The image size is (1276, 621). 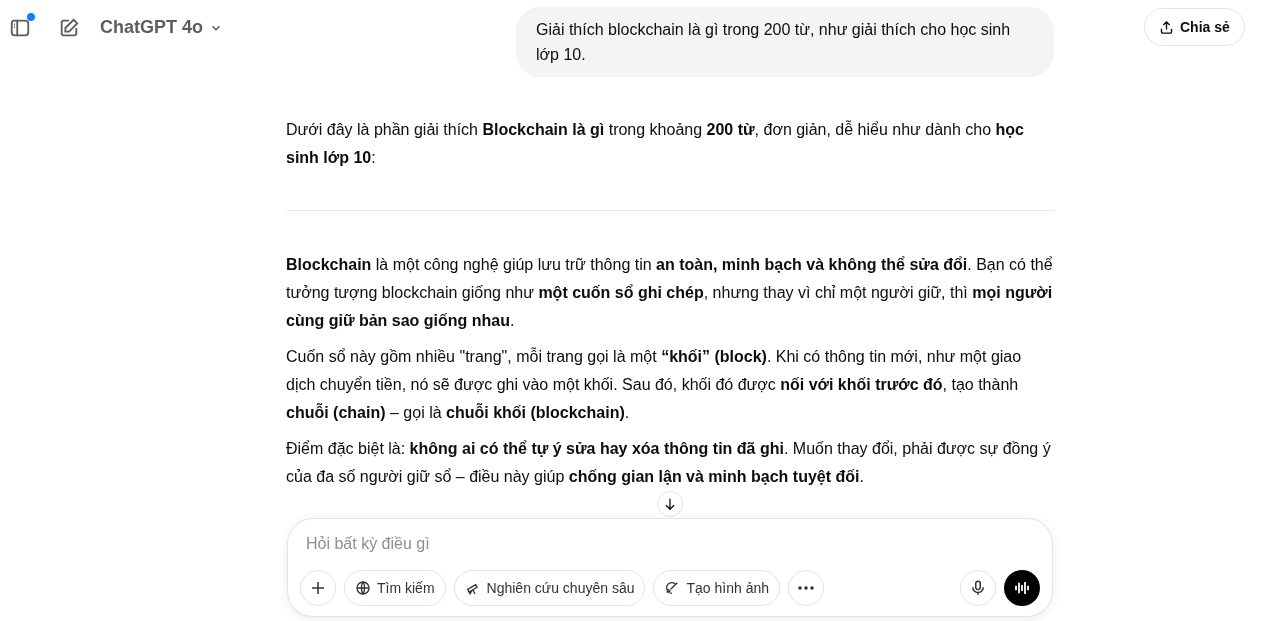 What do you see at coordinates (785, 42) in the screenshot?
I see `user-message: Giải thích blockchain là gì trong 200 từ, như giải thích cho học sinh lớp 10.` at bounding box center [785, 42].